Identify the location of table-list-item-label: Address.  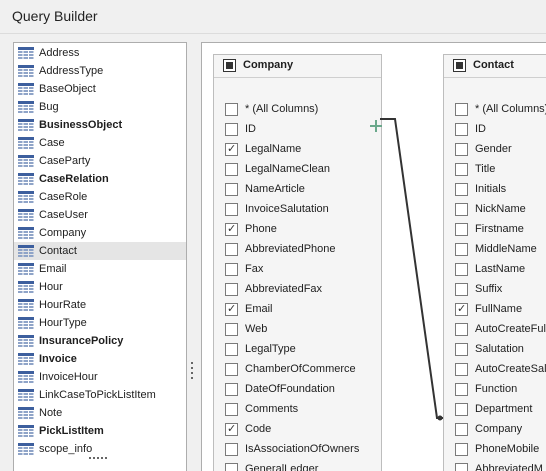
(59, 53).